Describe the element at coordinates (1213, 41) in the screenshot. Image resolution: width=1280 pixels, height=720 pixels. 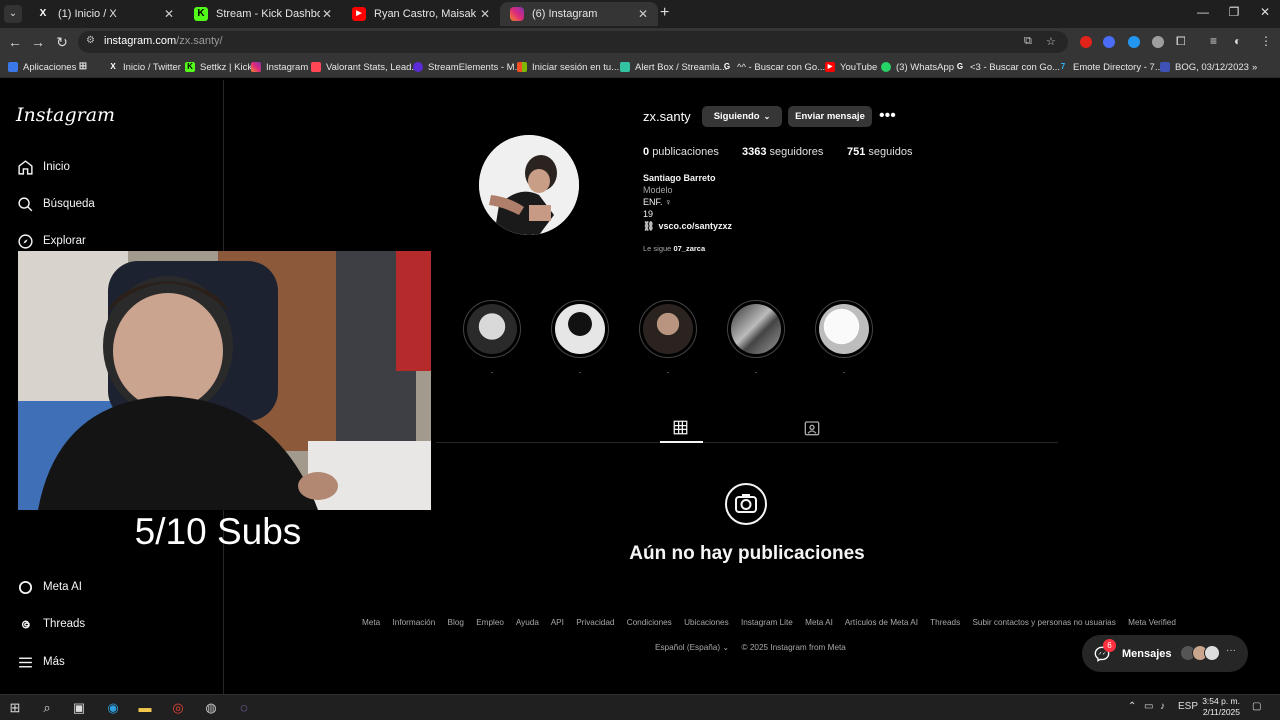
I see `media-controls-icon: ≡` at that location.